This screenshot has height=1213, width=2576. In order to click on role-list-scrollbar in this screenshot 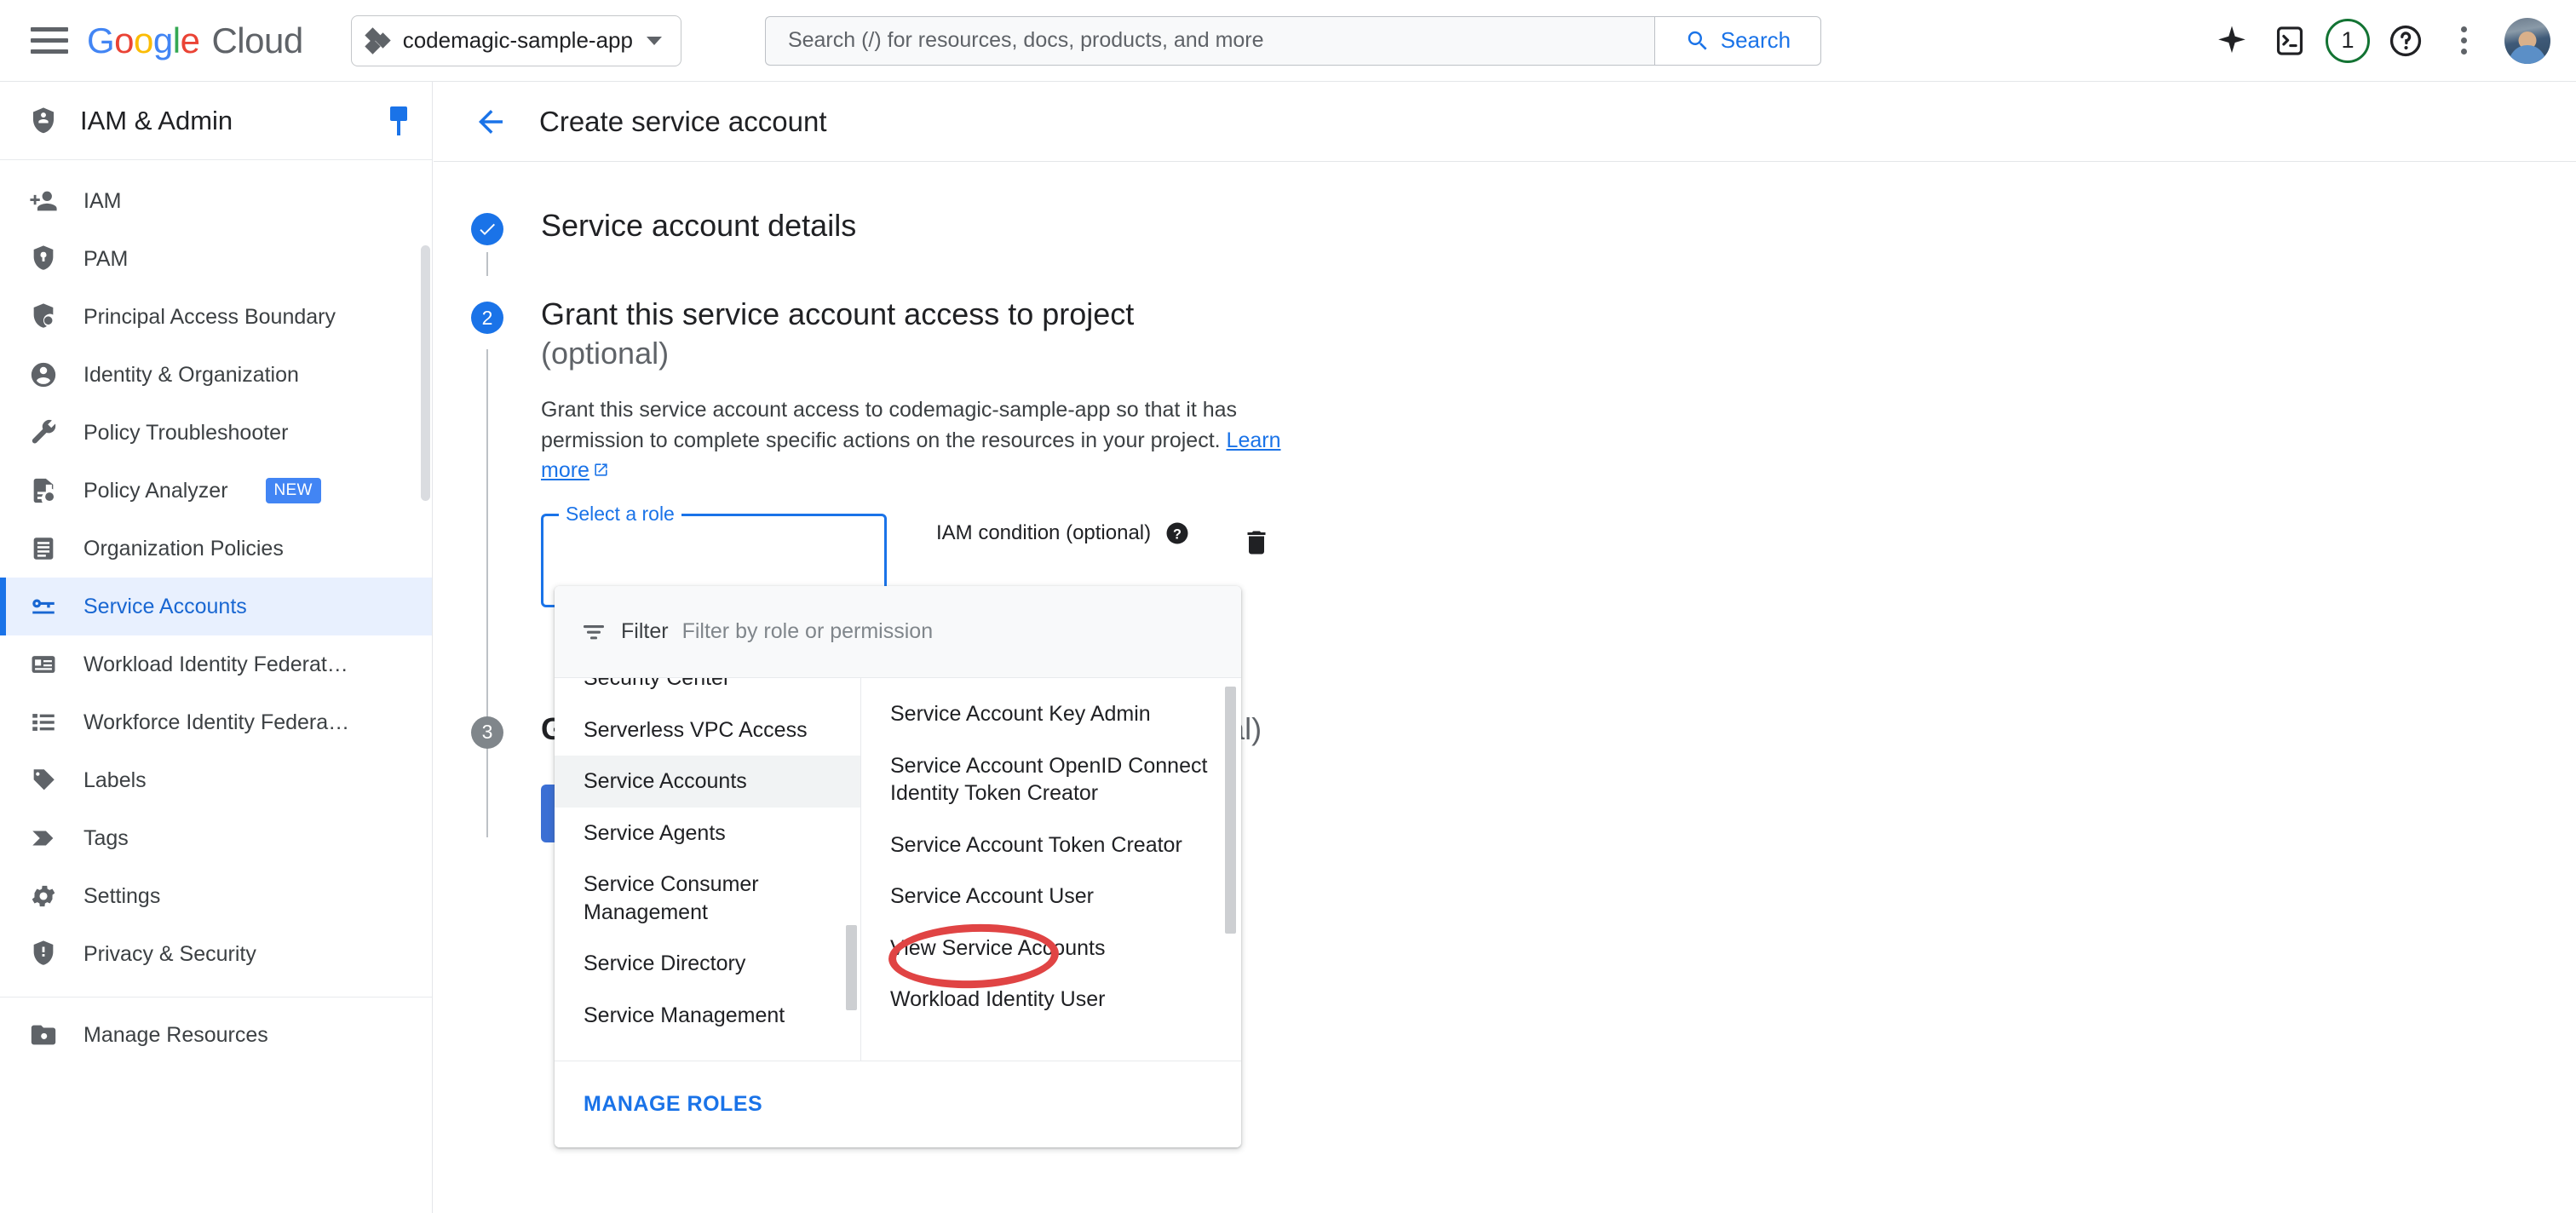, I will do `click(1231, 810)`.